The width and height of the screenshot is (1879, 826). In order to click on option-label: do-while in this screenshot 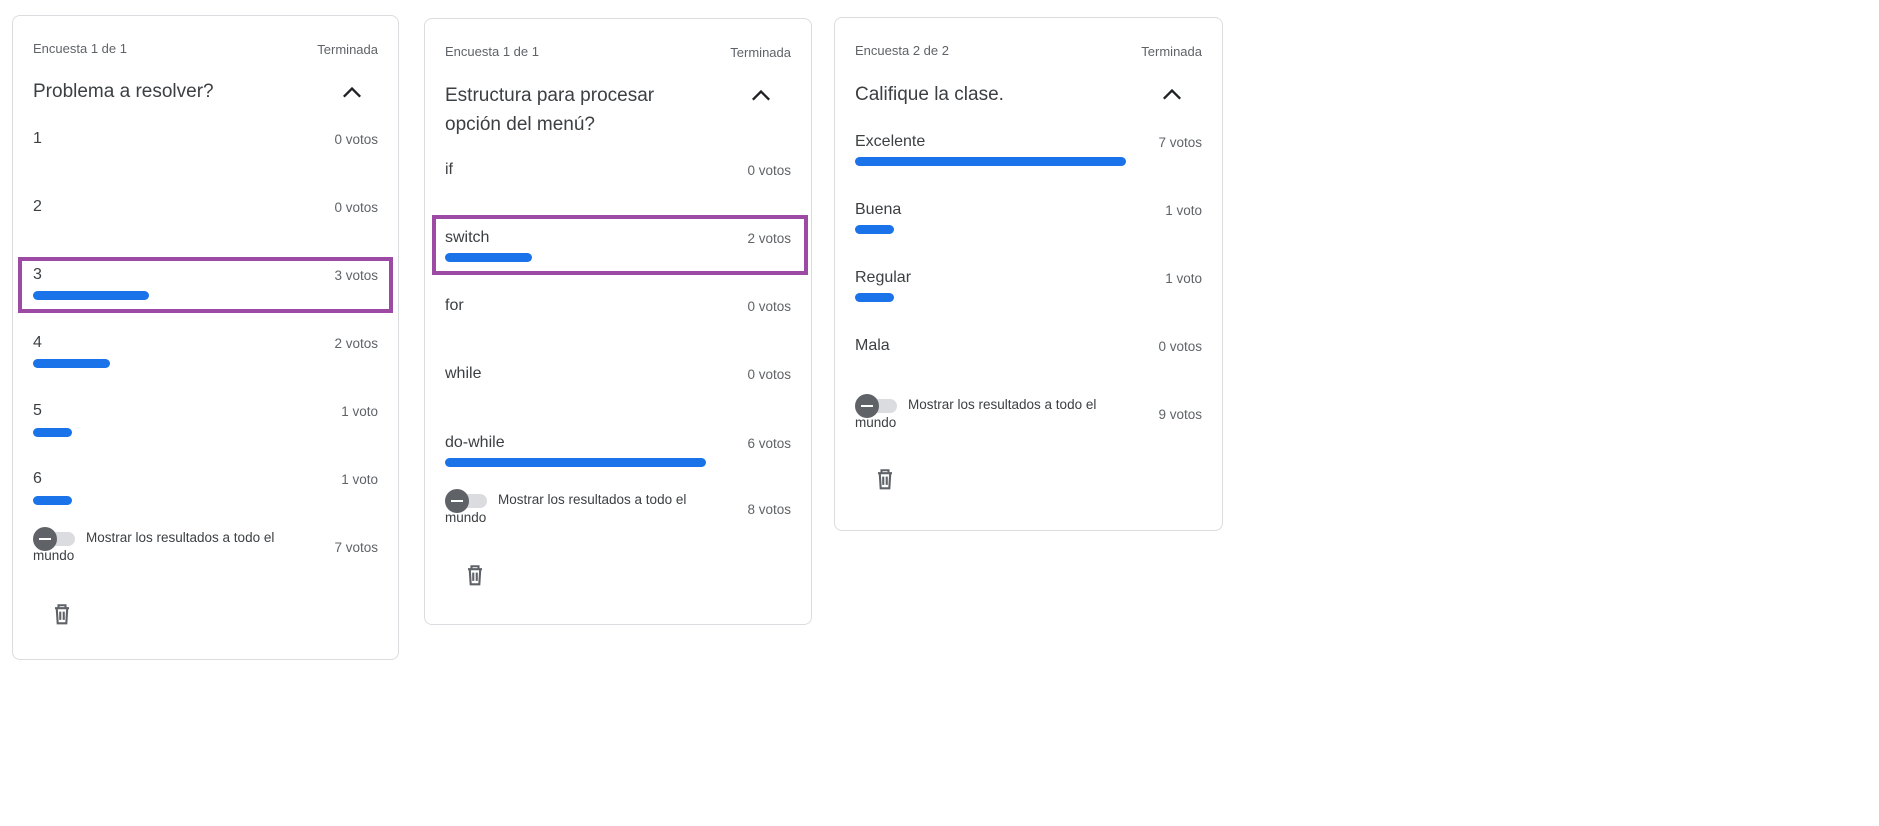, I will do `click(475, 442)`.